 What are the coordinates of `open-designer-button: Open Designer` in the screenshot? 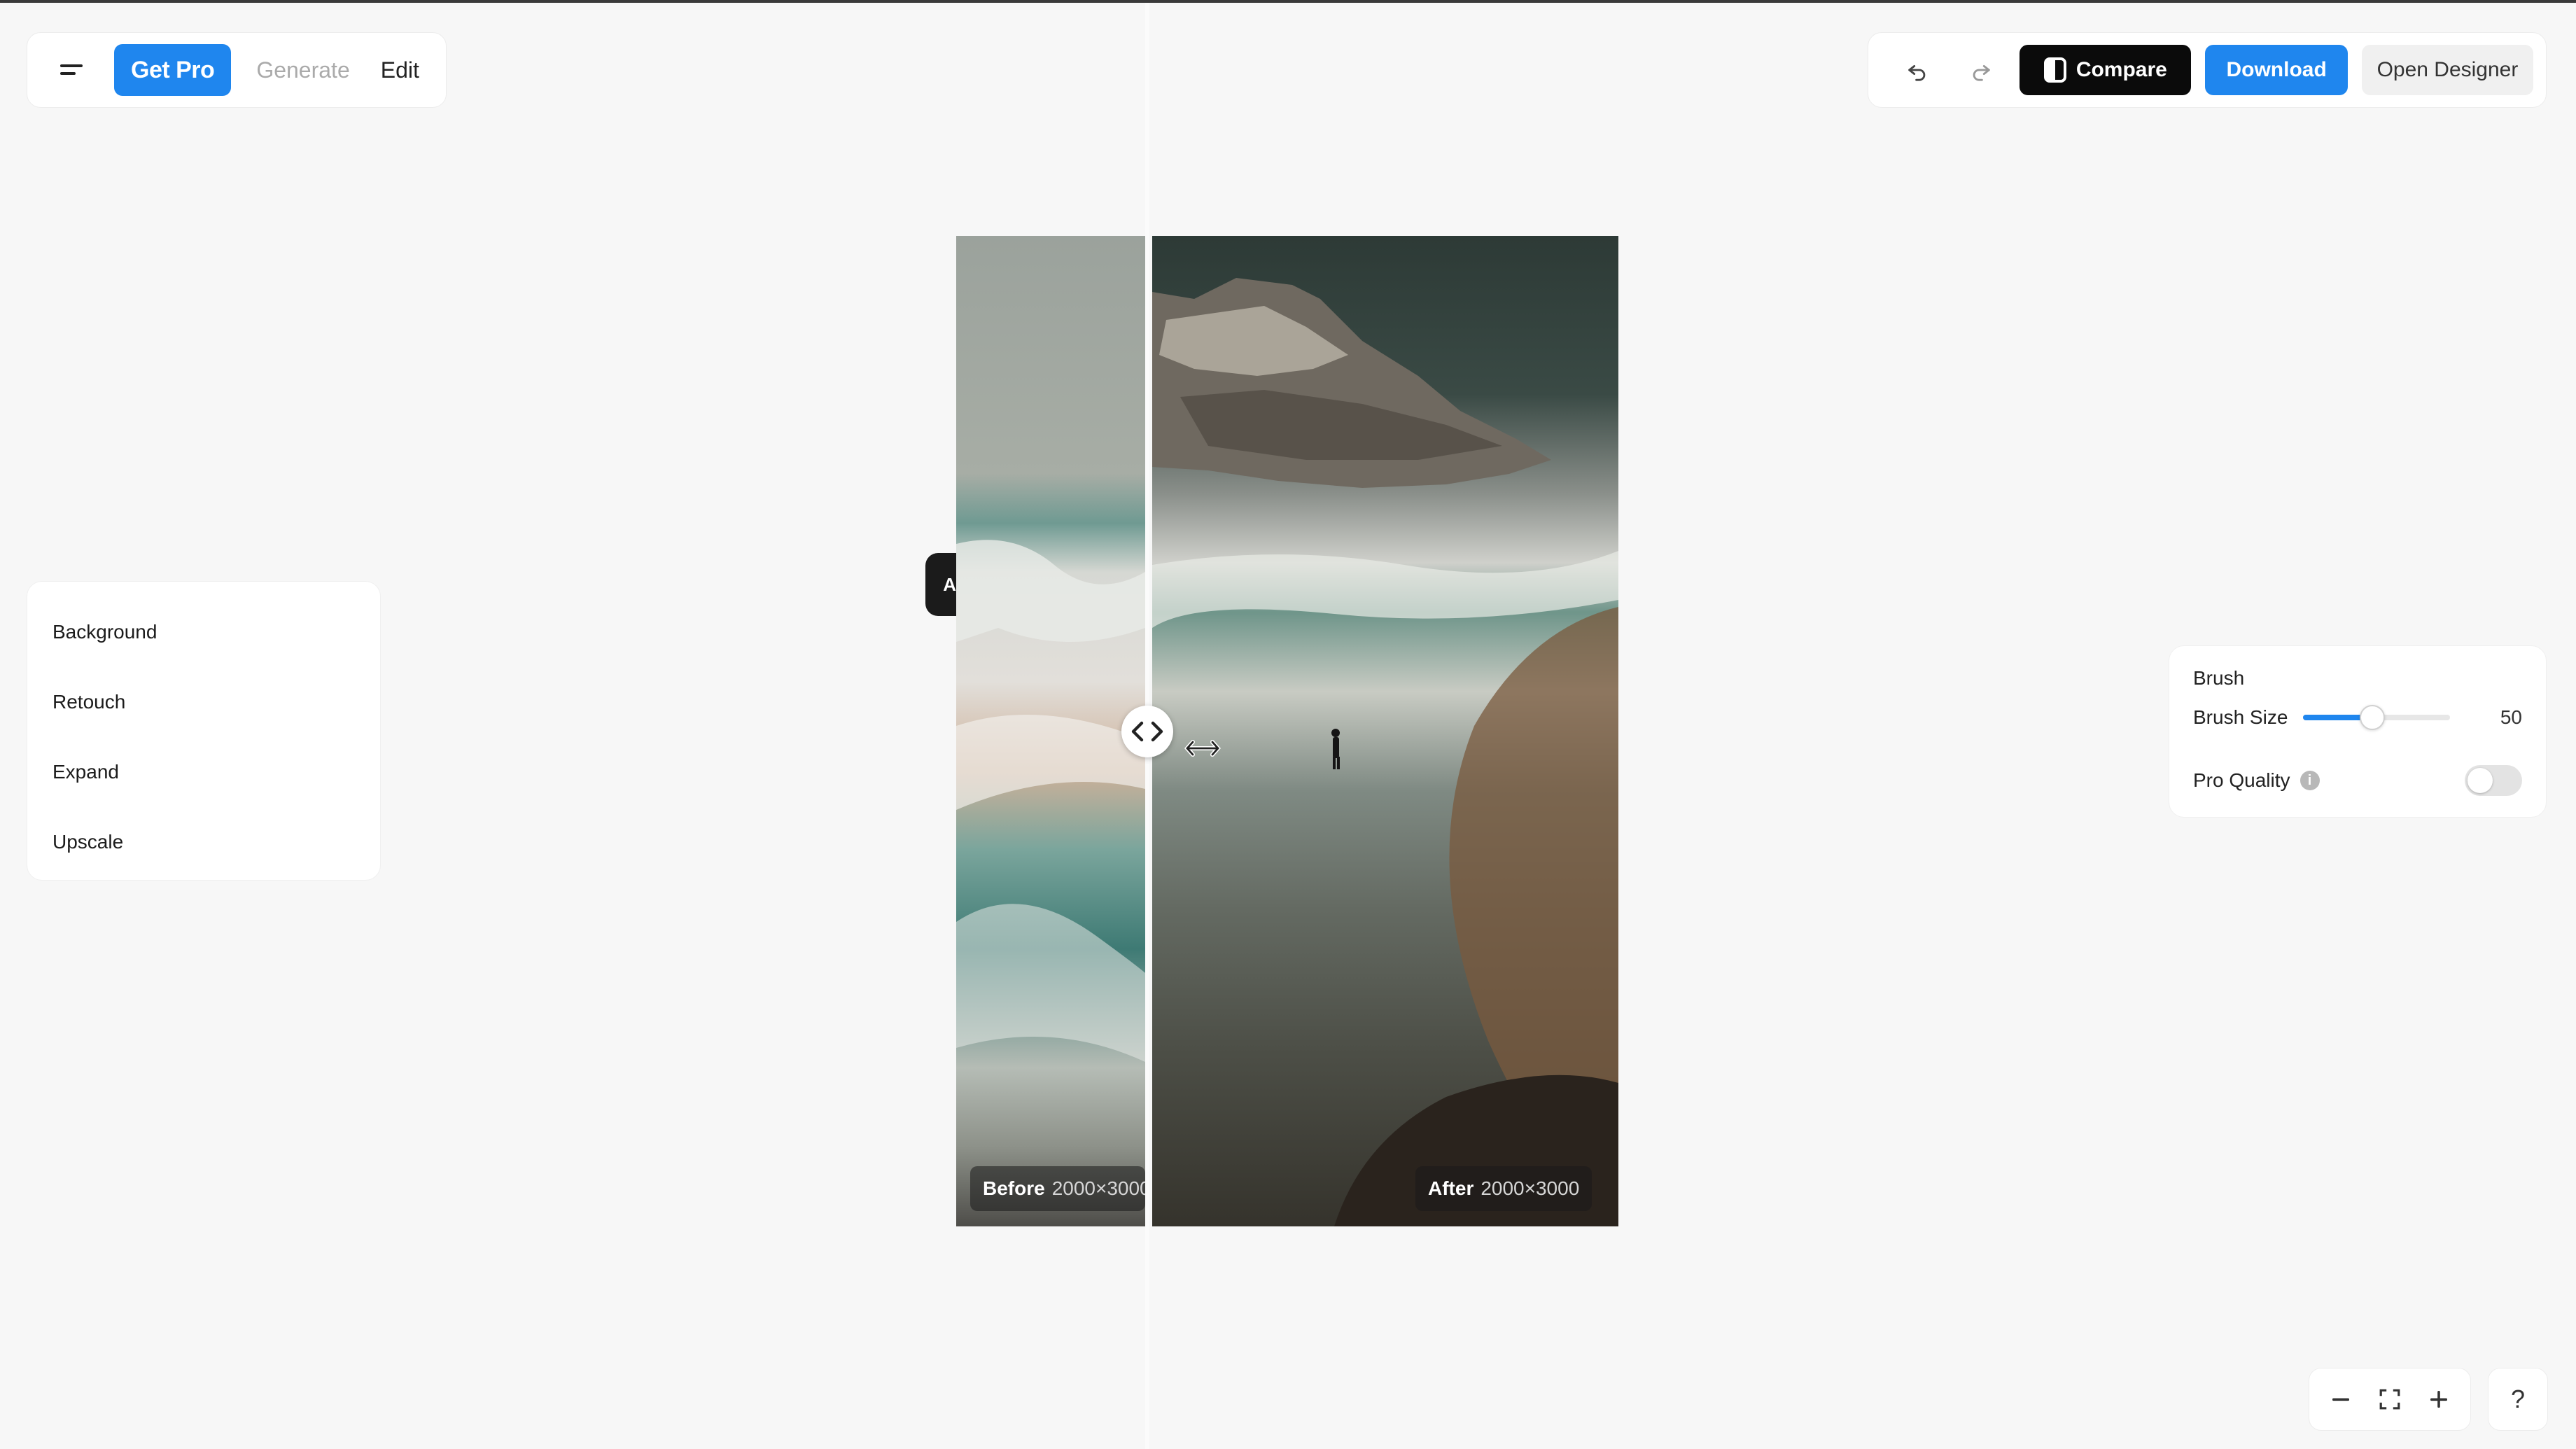 It's located at (2447, 70).